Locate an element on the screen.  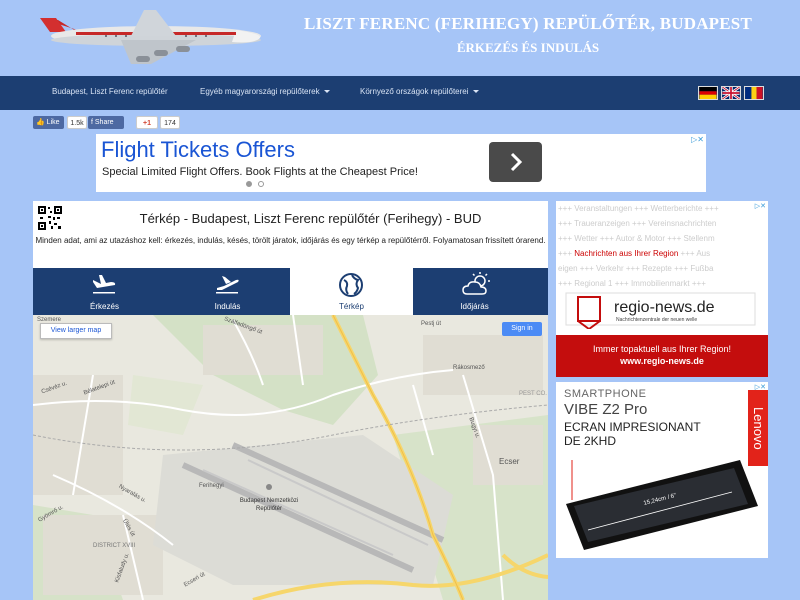
map-sign-in-button: Sign in is located at coordinates (522, 329).